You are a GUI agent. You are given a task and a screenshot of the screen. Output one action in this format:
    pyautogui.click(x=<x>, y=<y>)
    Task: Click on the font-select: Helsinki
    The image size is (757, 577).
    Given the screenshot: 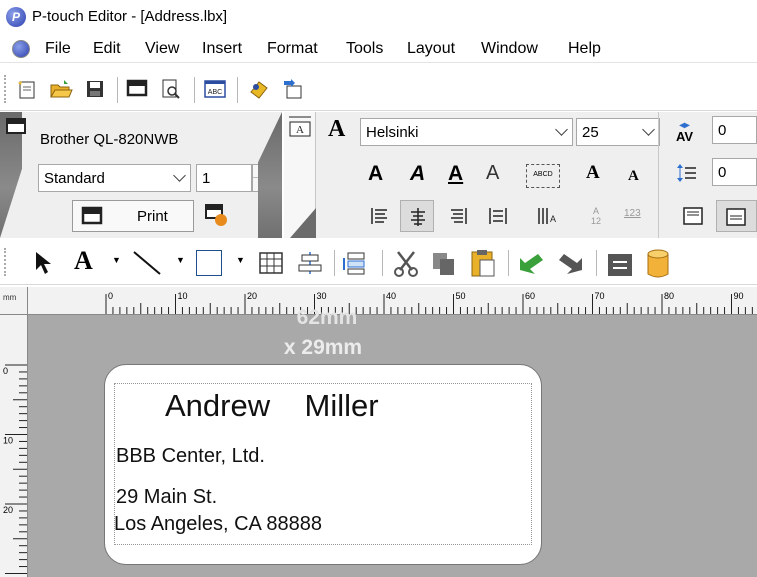 What is the action you would take?
    pyautogui.click(x=466, y=132)
    